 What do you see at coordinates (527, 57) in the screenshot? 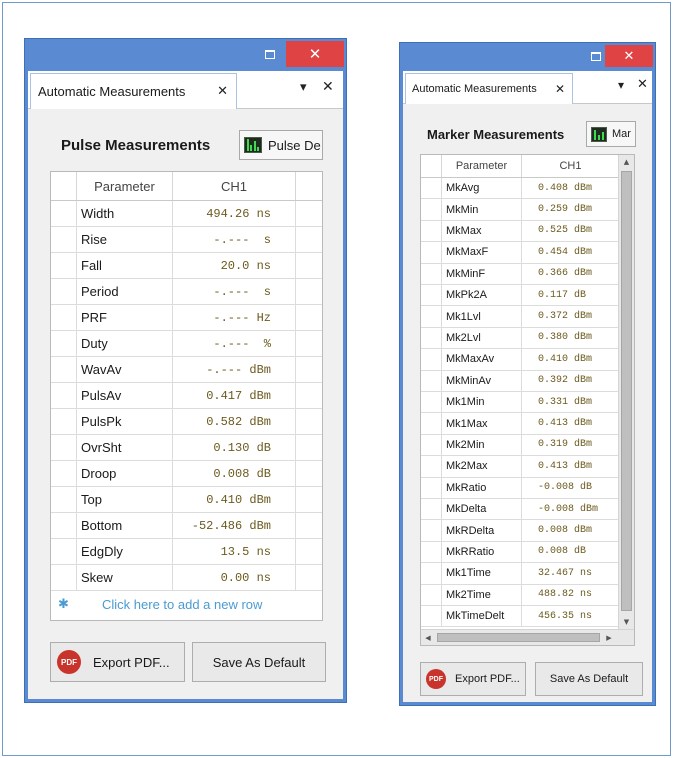
I see `title-bar: ✕` at bounding box center [527, 57].